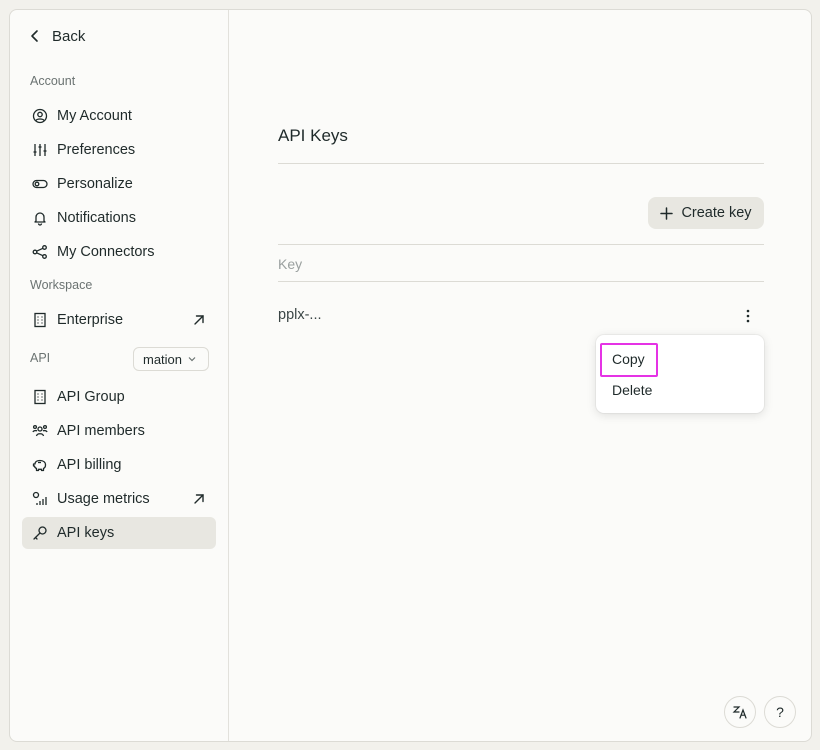 Image resolution: width=820 pixels, height=750 pixels. I want to click on translate-button, so click(740, 712).